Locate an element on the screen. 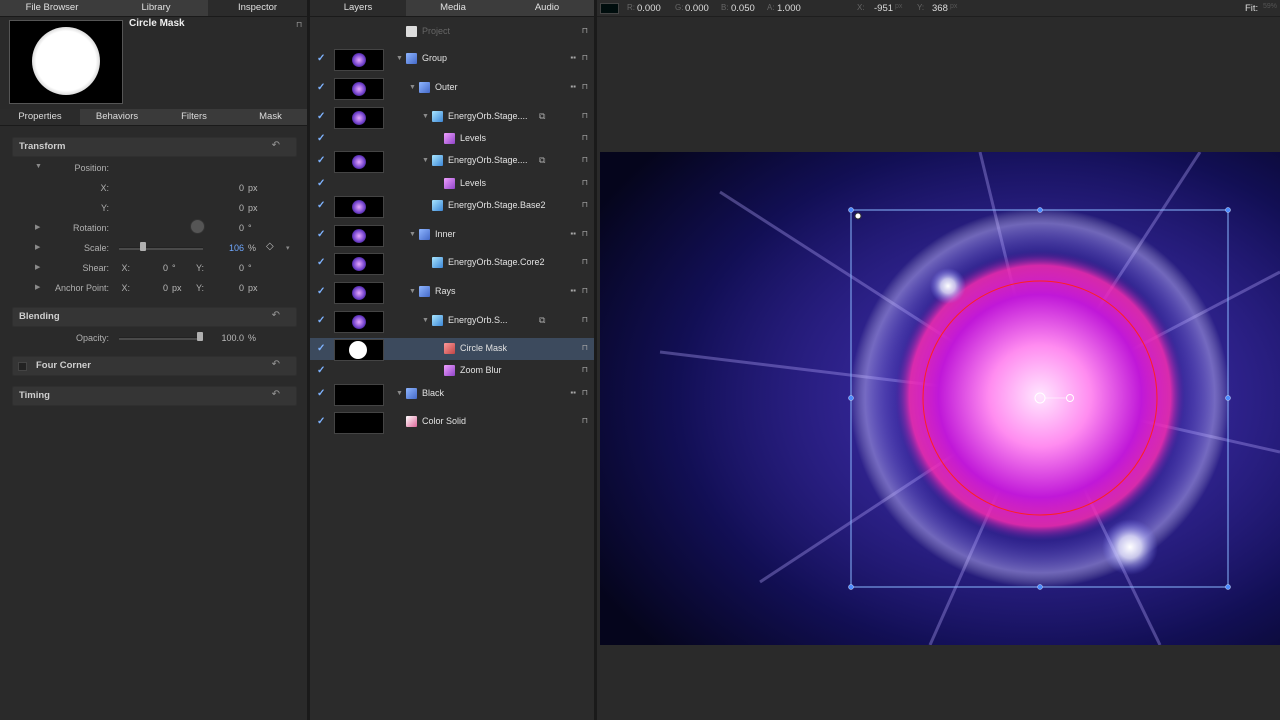  layer-row: ✓ Zoom Blur ⊓ is located at coordinates (452, 371).